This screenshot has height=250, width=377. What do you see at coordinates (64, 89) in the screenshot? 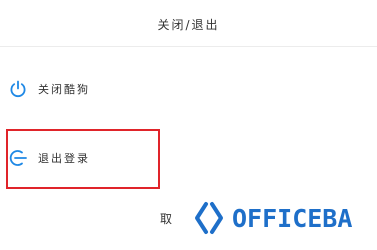
I see `shutdown-label: 关闭酷狗` at bounding box center [64, 89].